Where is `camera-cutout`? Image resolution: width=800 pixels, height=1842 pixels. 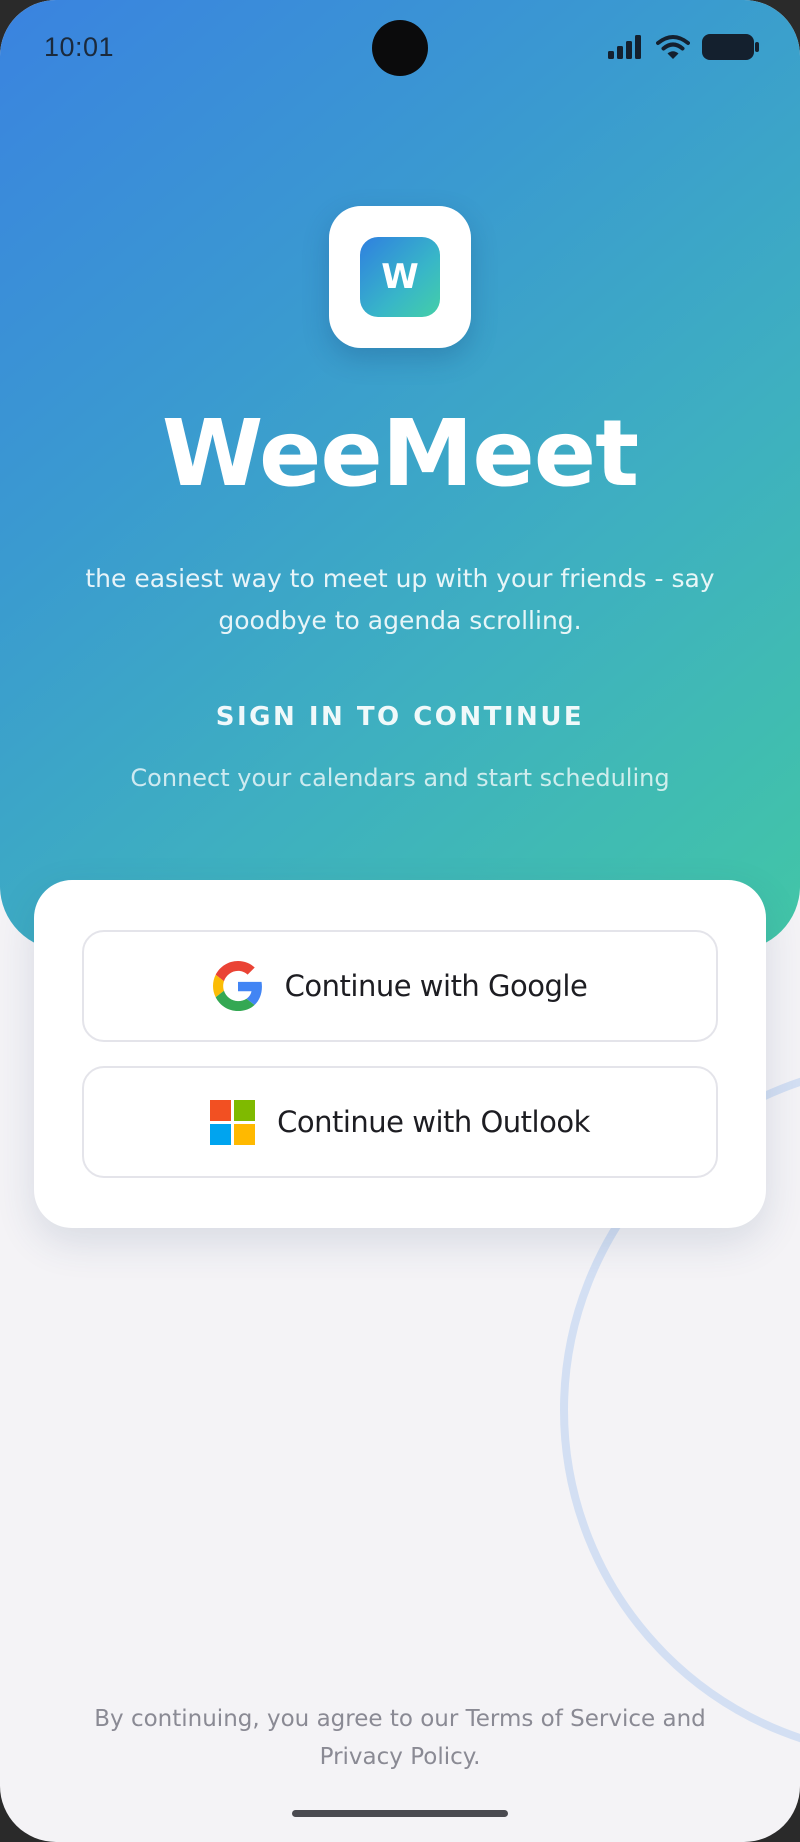
camera-cutout is located at coordinates (400, 48).